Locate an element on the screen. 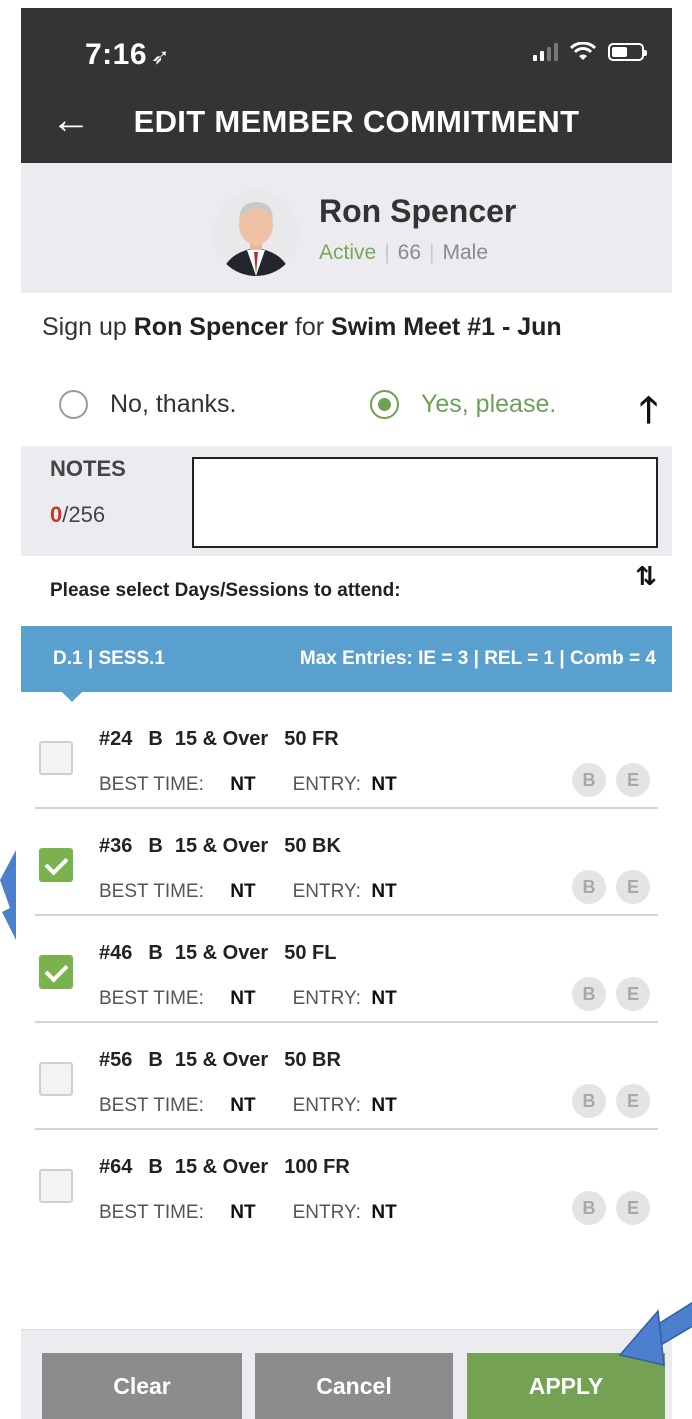 The width and height of the screenshot is (692, 1419). no-thanks-label: No, thanks. is located at coordinates (173, 404).